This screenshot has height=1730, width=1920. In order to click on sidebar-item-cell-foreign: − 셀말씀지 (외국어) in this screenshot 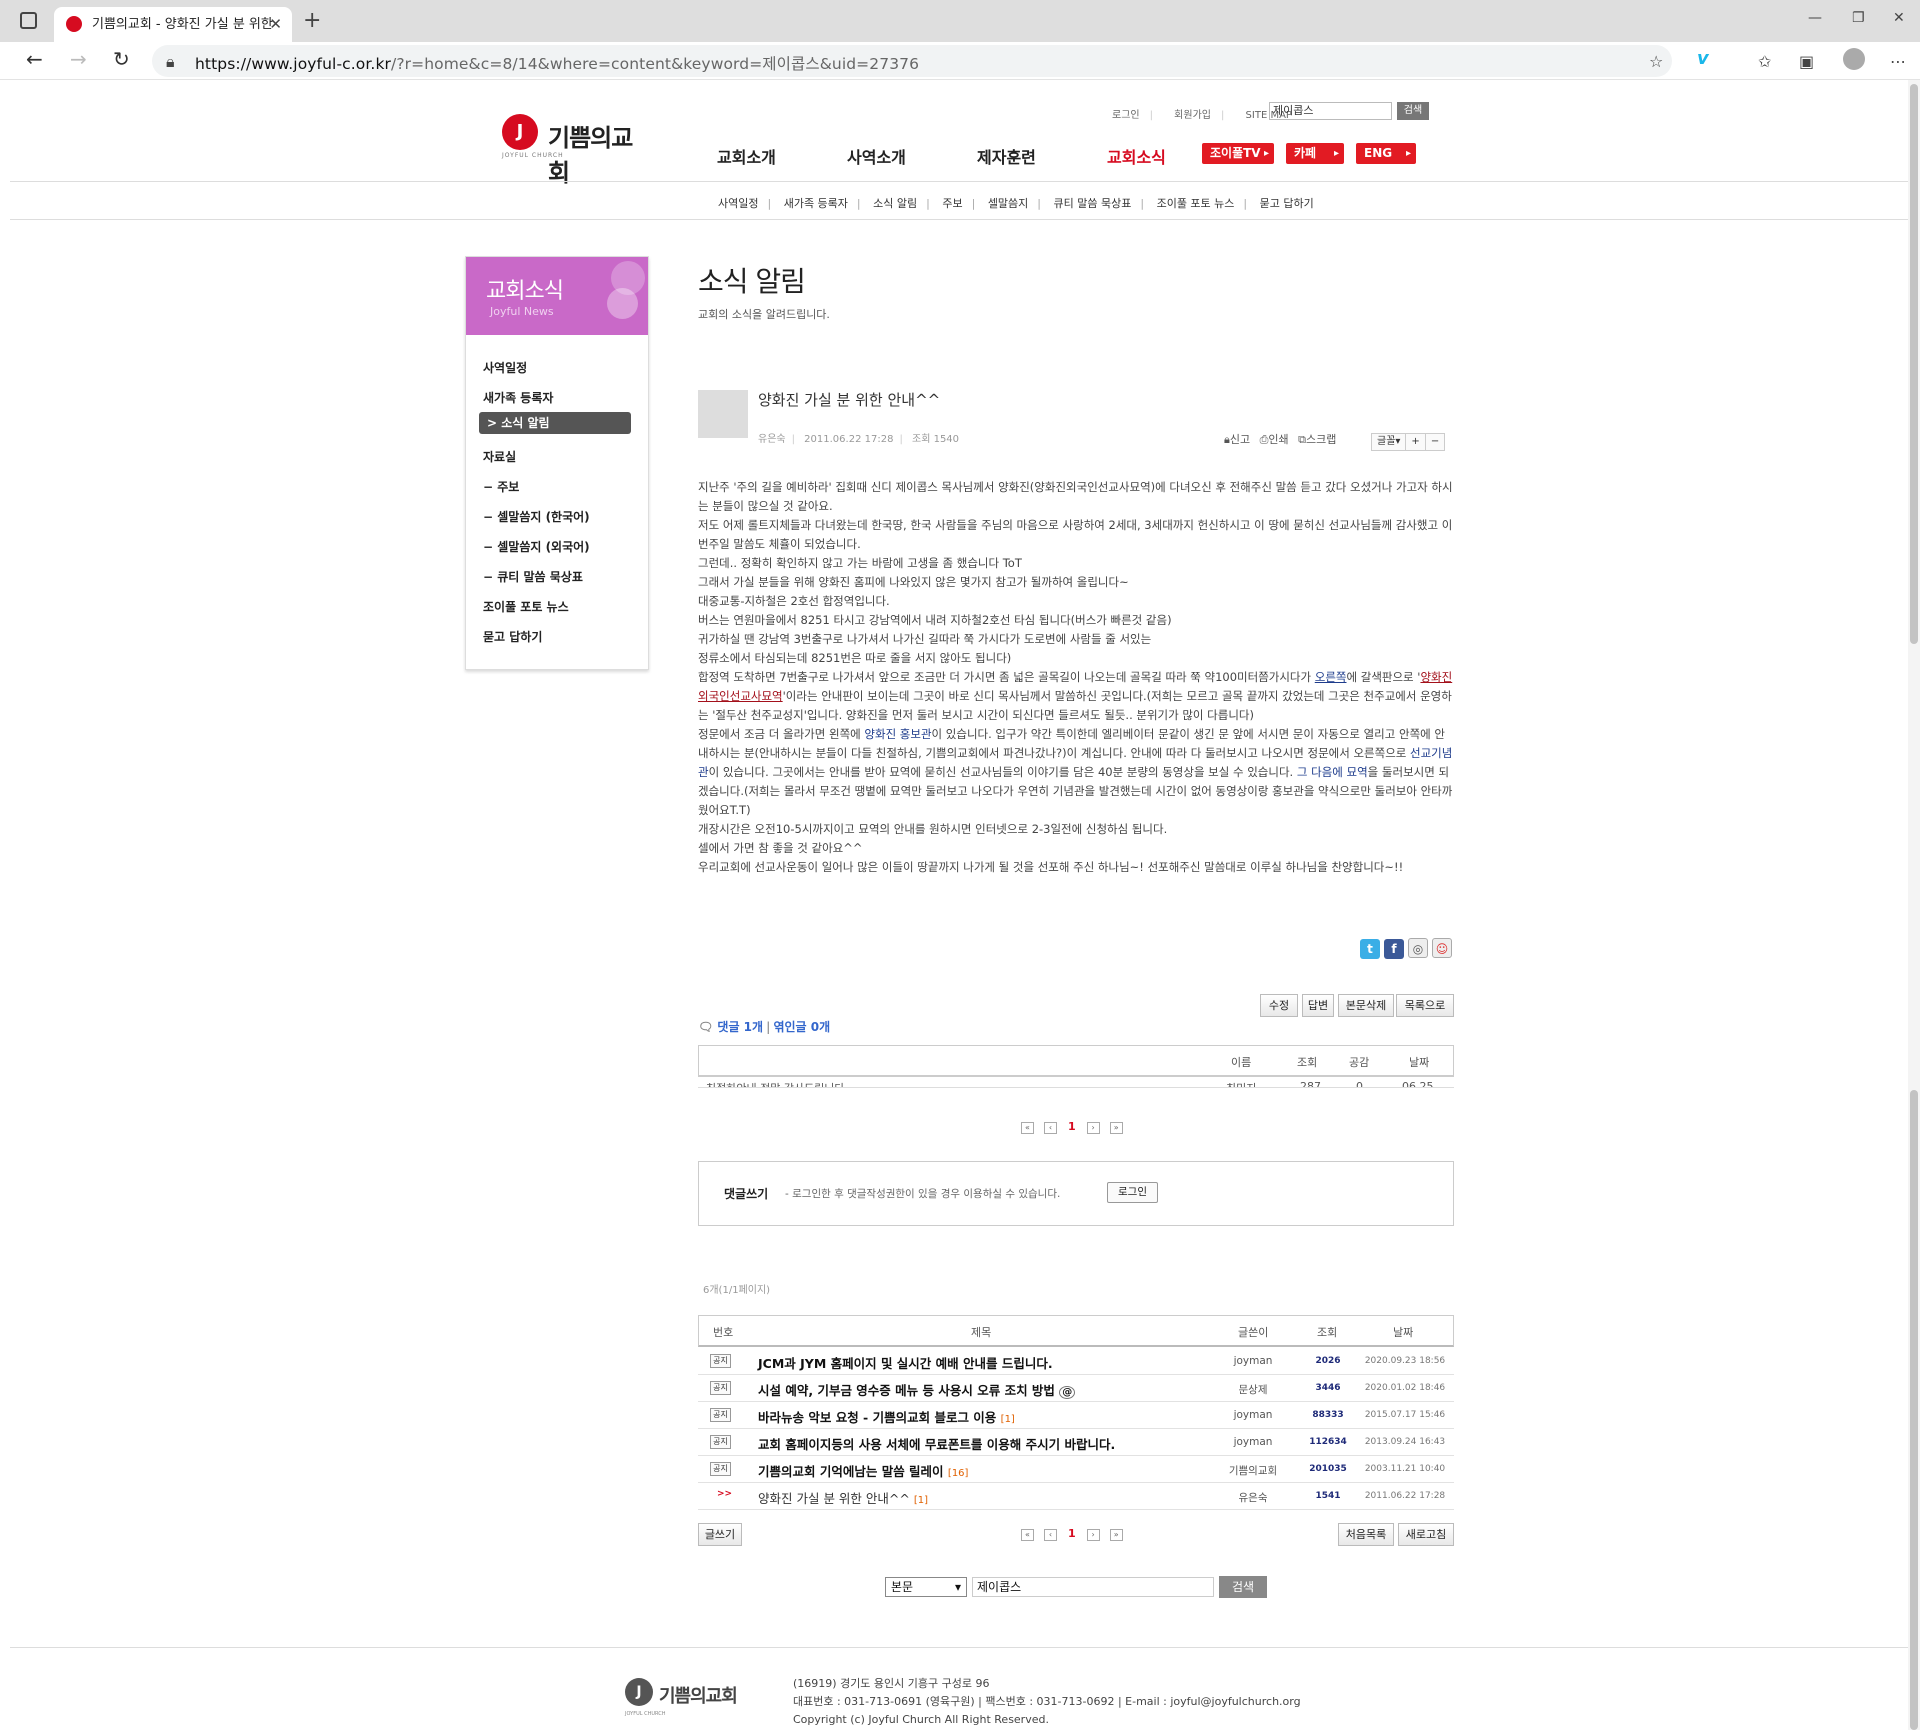, I will do `click(536, 546)`.